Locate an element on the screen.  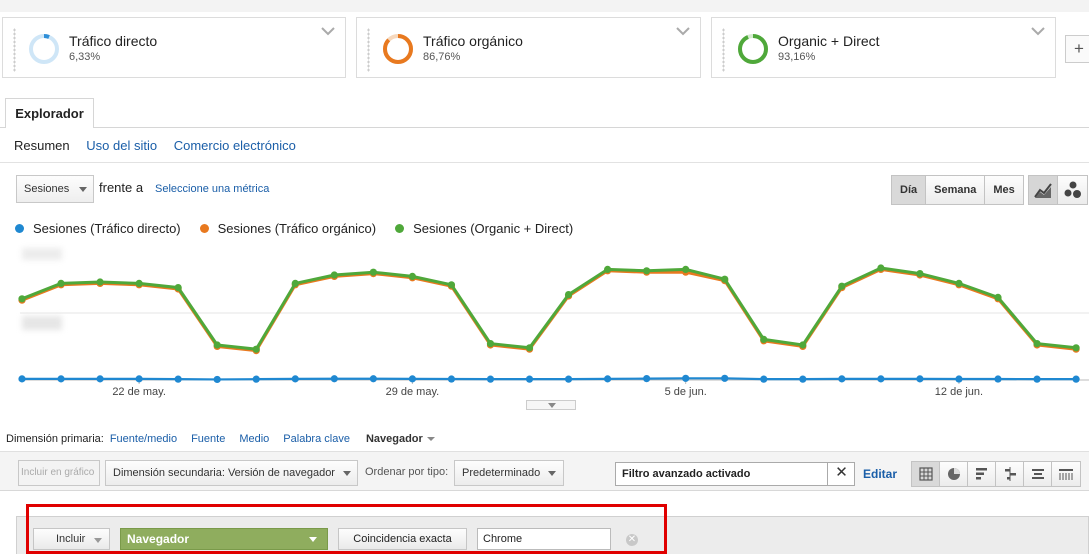
view-comparison-button is located at coordinates (1010, 474).